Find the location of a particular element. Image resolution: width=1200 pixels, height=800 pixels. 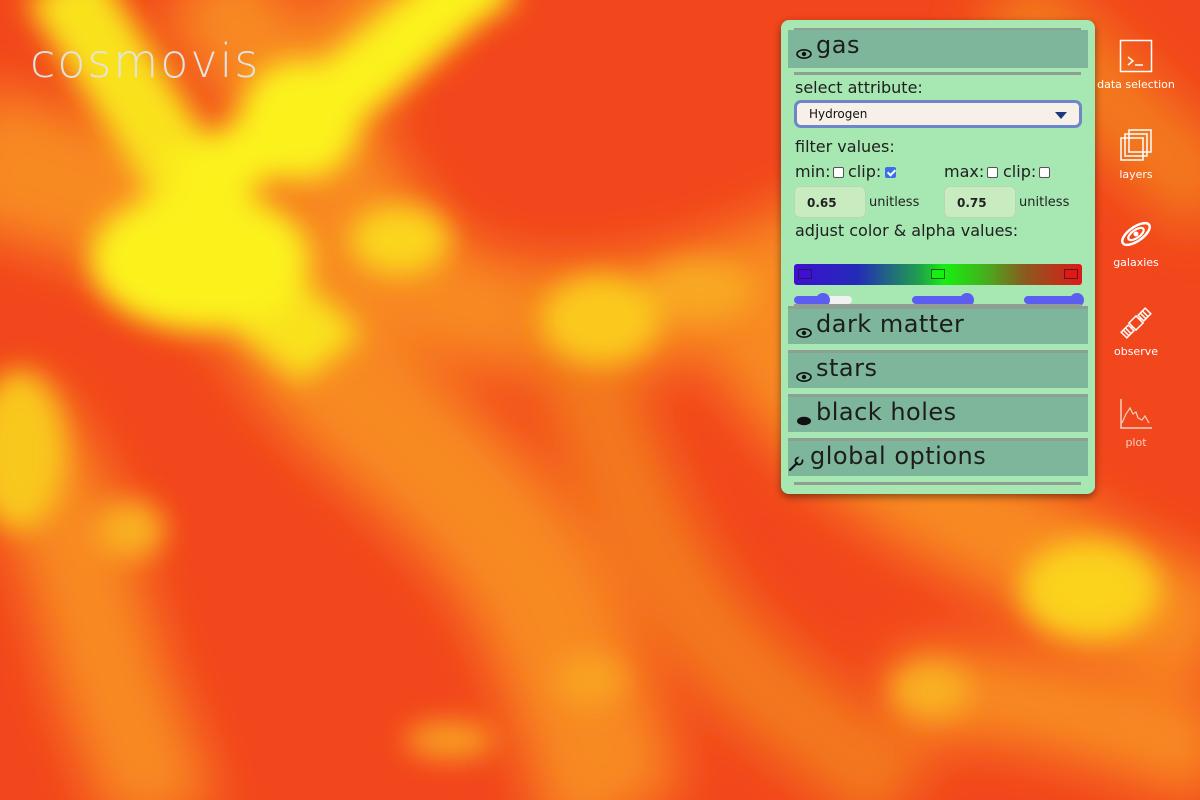

eye-closed-icon is located at coordinates (804, 420).